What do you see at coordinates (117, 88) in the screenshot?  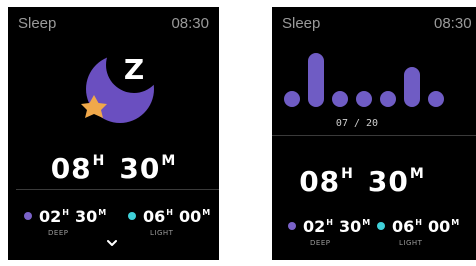 I see `moon-star-zzz-icon: Z` at bounding box center [117, 88].